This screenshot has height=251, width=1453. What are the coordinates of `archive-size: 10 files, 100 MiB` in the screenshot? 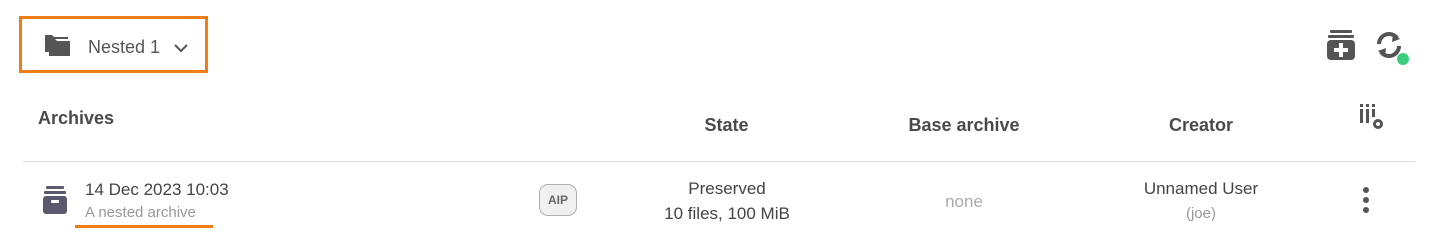 It's located at (727, 213).